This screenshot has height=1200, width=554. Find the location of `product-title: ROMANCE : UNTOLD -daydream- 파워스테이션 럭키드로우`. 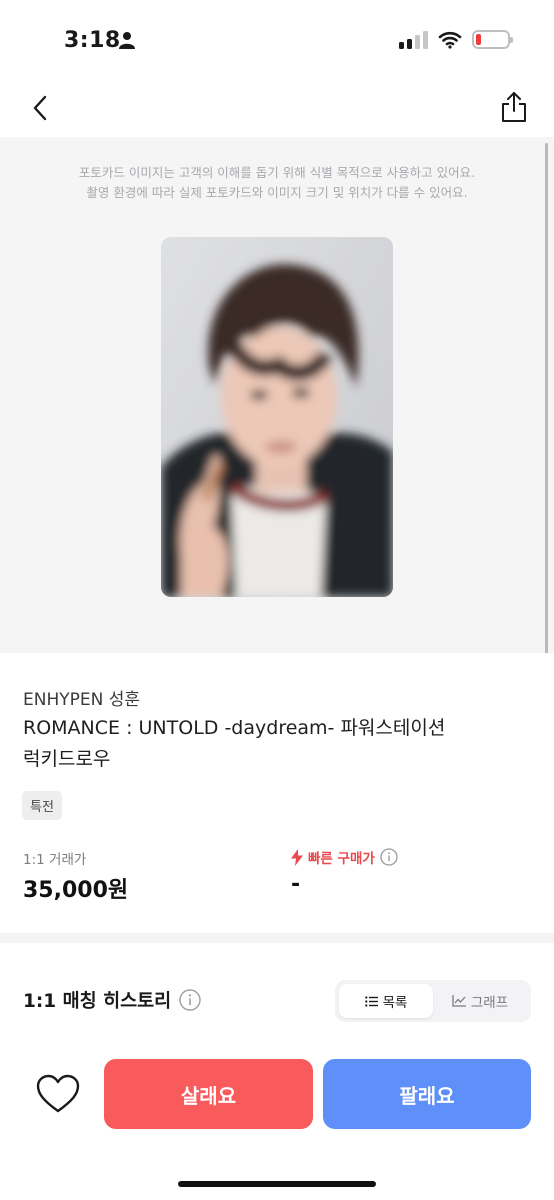

product-title: ROMANCE : UNTOLD -daydream- 파워스테이션 럭키드로우 is located at coordinates (273, 744).